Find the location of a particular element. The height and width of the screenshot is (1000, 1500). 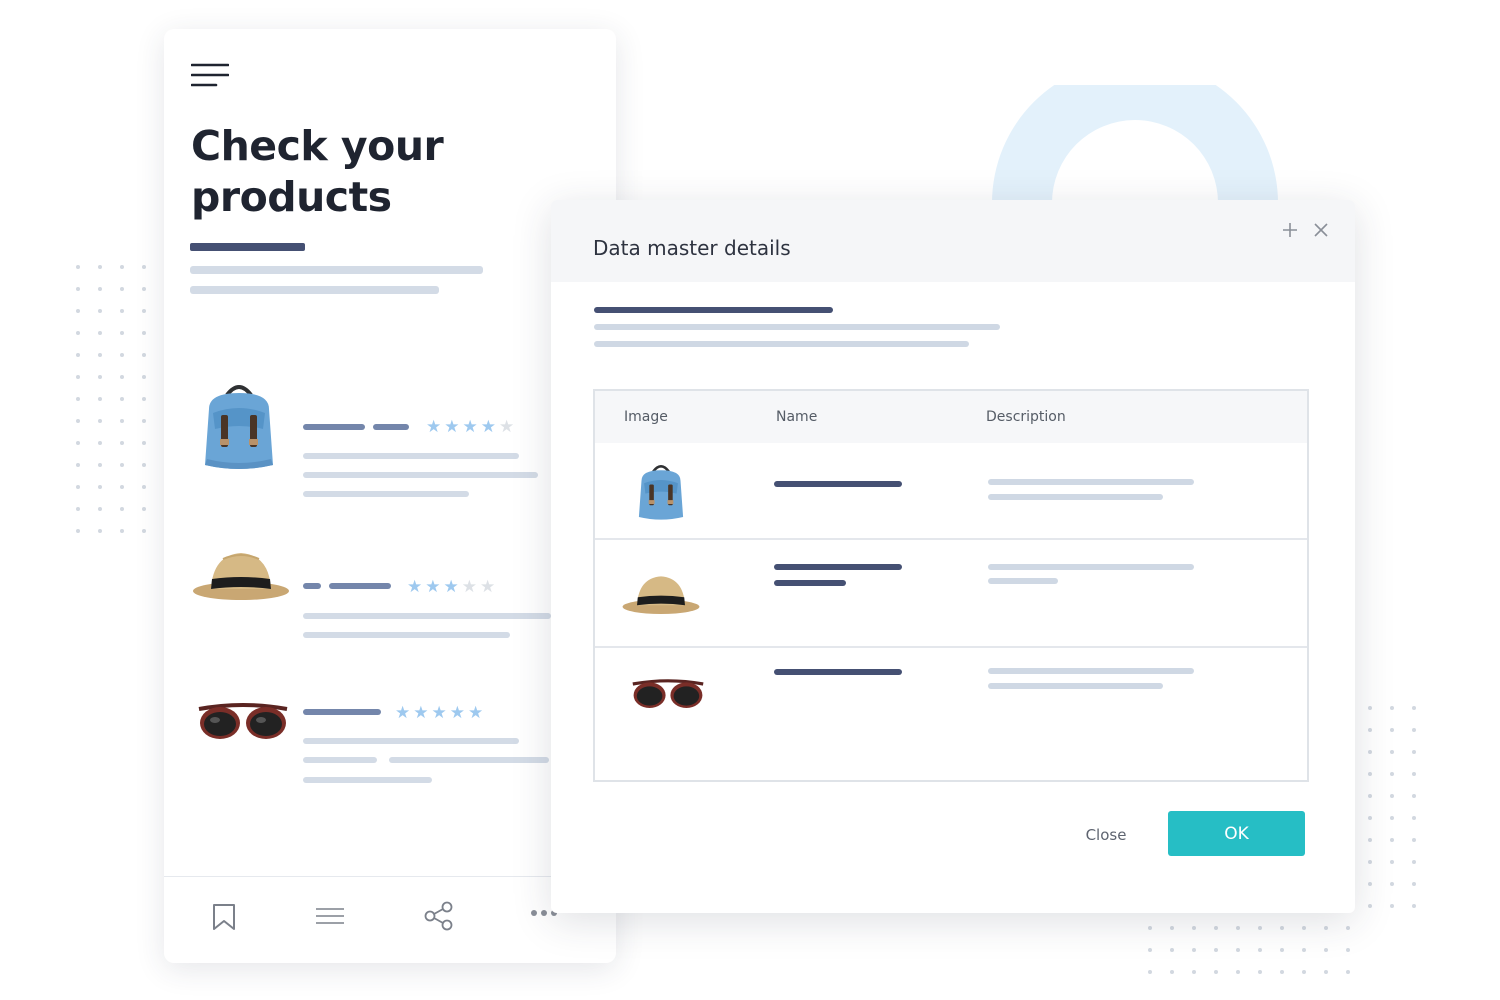

ok-button: OK is located at coordinates (1236, 833).